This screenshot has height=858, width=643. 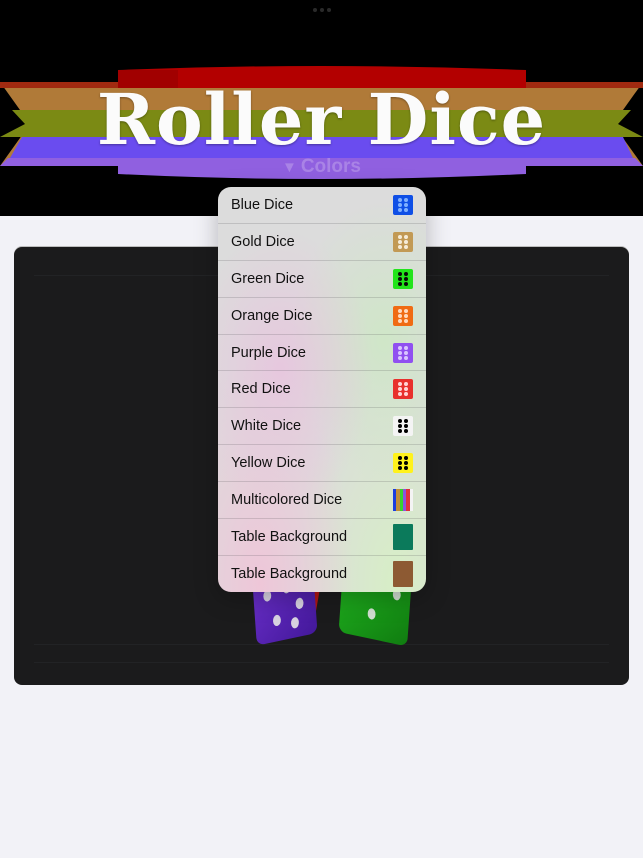 I want to click on yellow-die-icon, so click(x=403, y=463).